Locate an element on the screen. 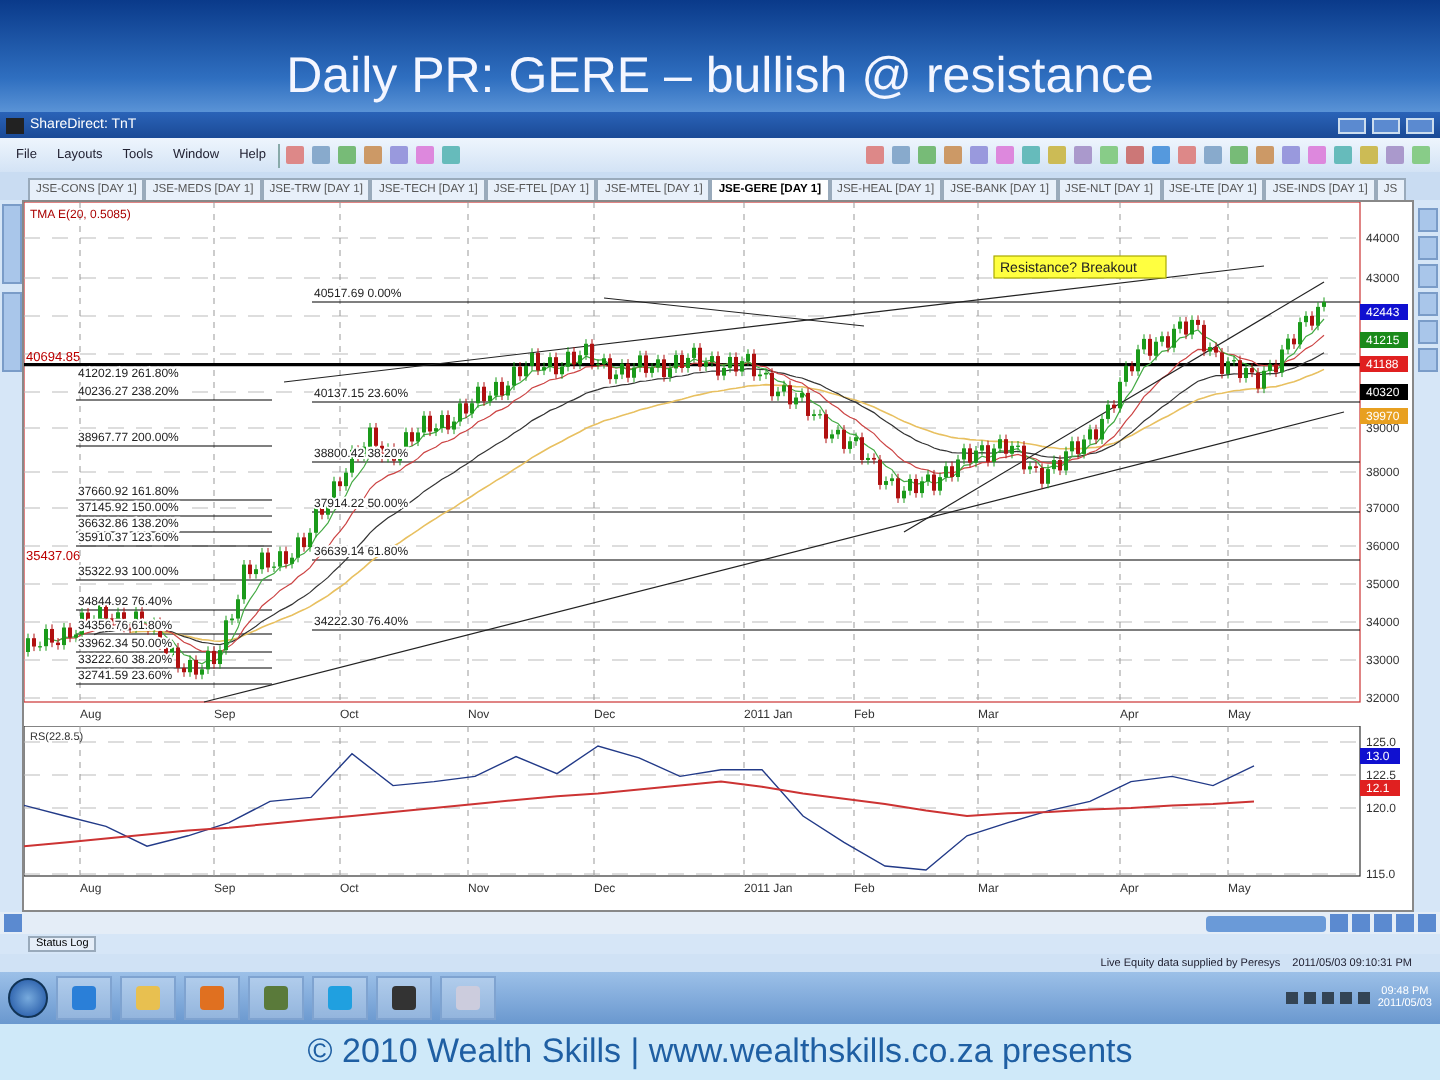 The image size is (1440, 1080). taskbar-icon is located at coordinates (404, 998).